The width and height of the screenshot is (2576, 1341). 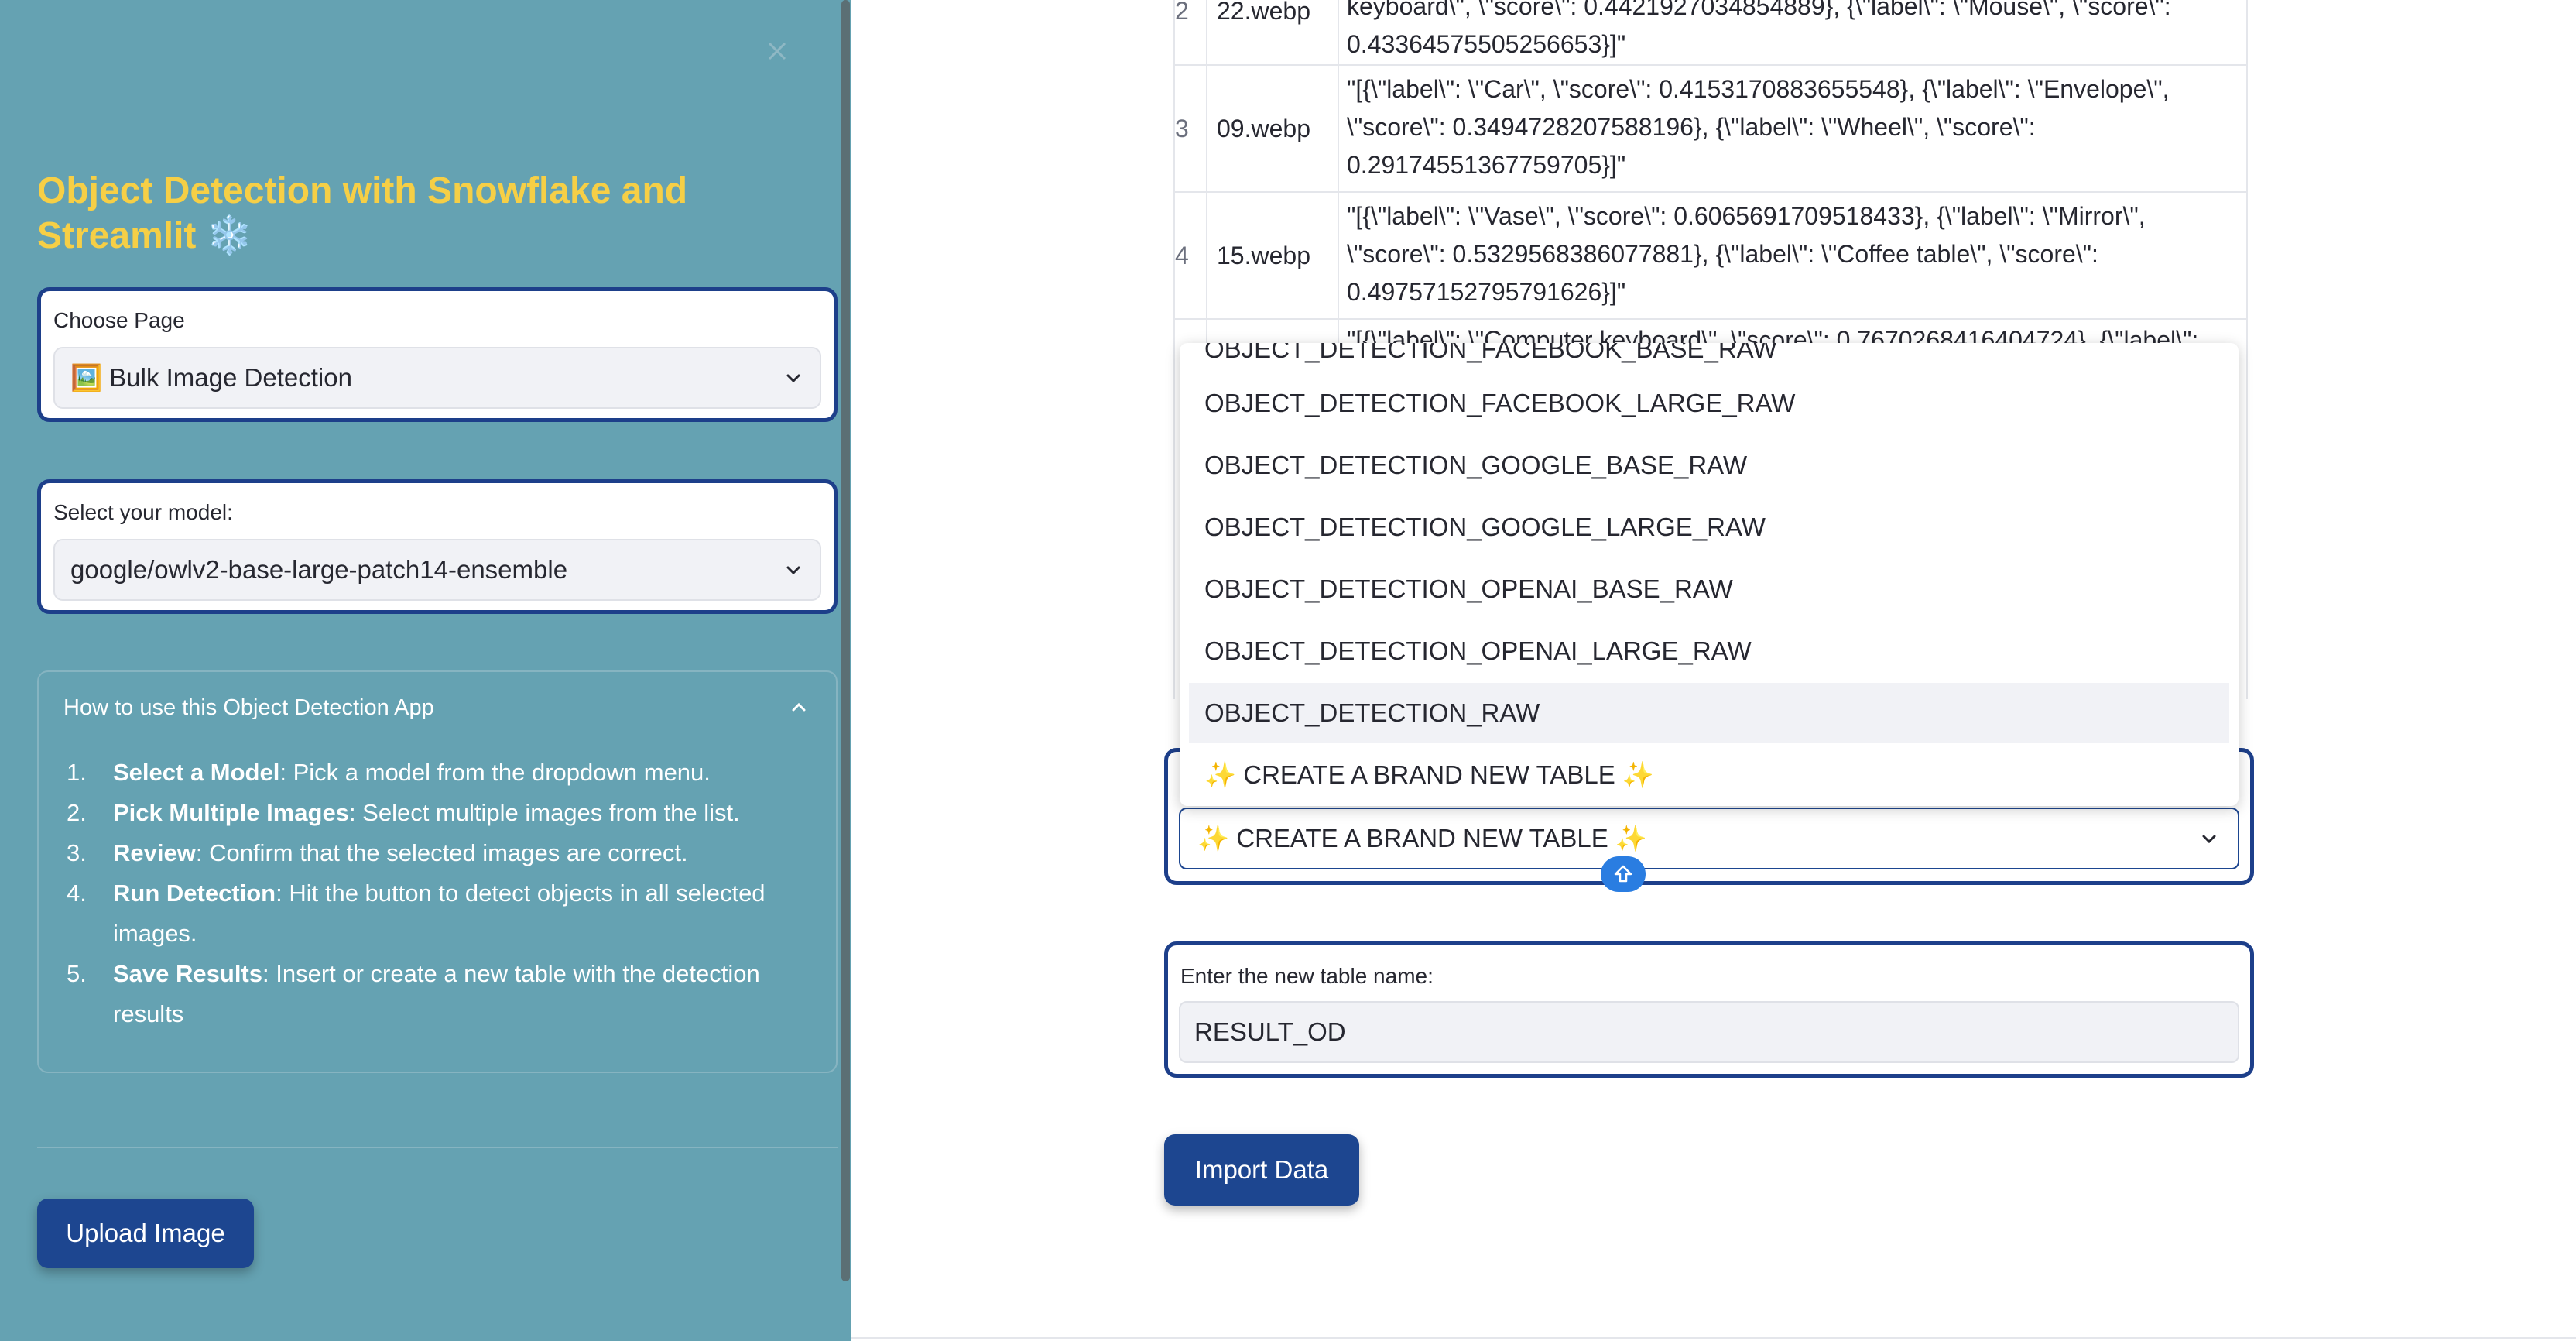 What do you see at coordinates (1709, 775) in the screenshot?
I see `dropdown-option: ✨ CREATE A BRAND NEW TABLE ✨` at bounding box center [1709, 775].